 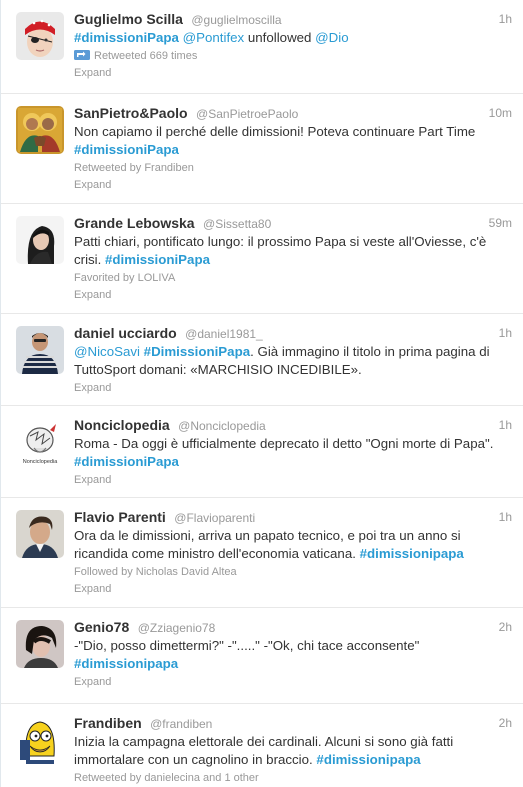 What do you see at coordinates (122, 425) in the screenshot?
I see `author-name: Nonciclopedia` at bounding box center [122, 425].